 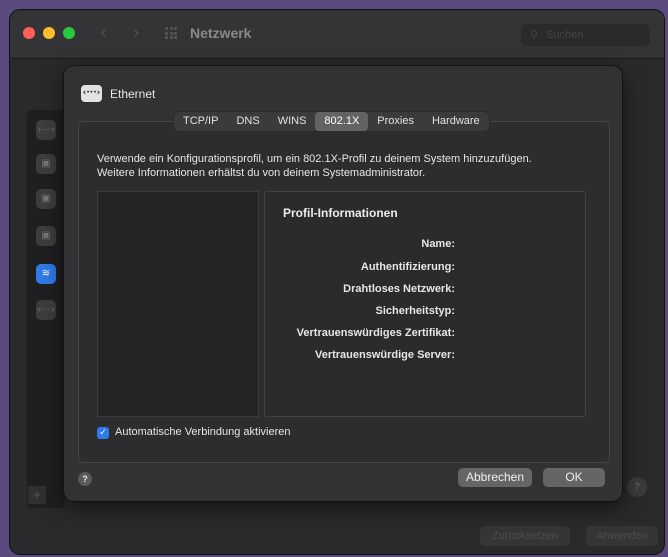 I want to click on zoom-window-button, so click(x=69, y=33).